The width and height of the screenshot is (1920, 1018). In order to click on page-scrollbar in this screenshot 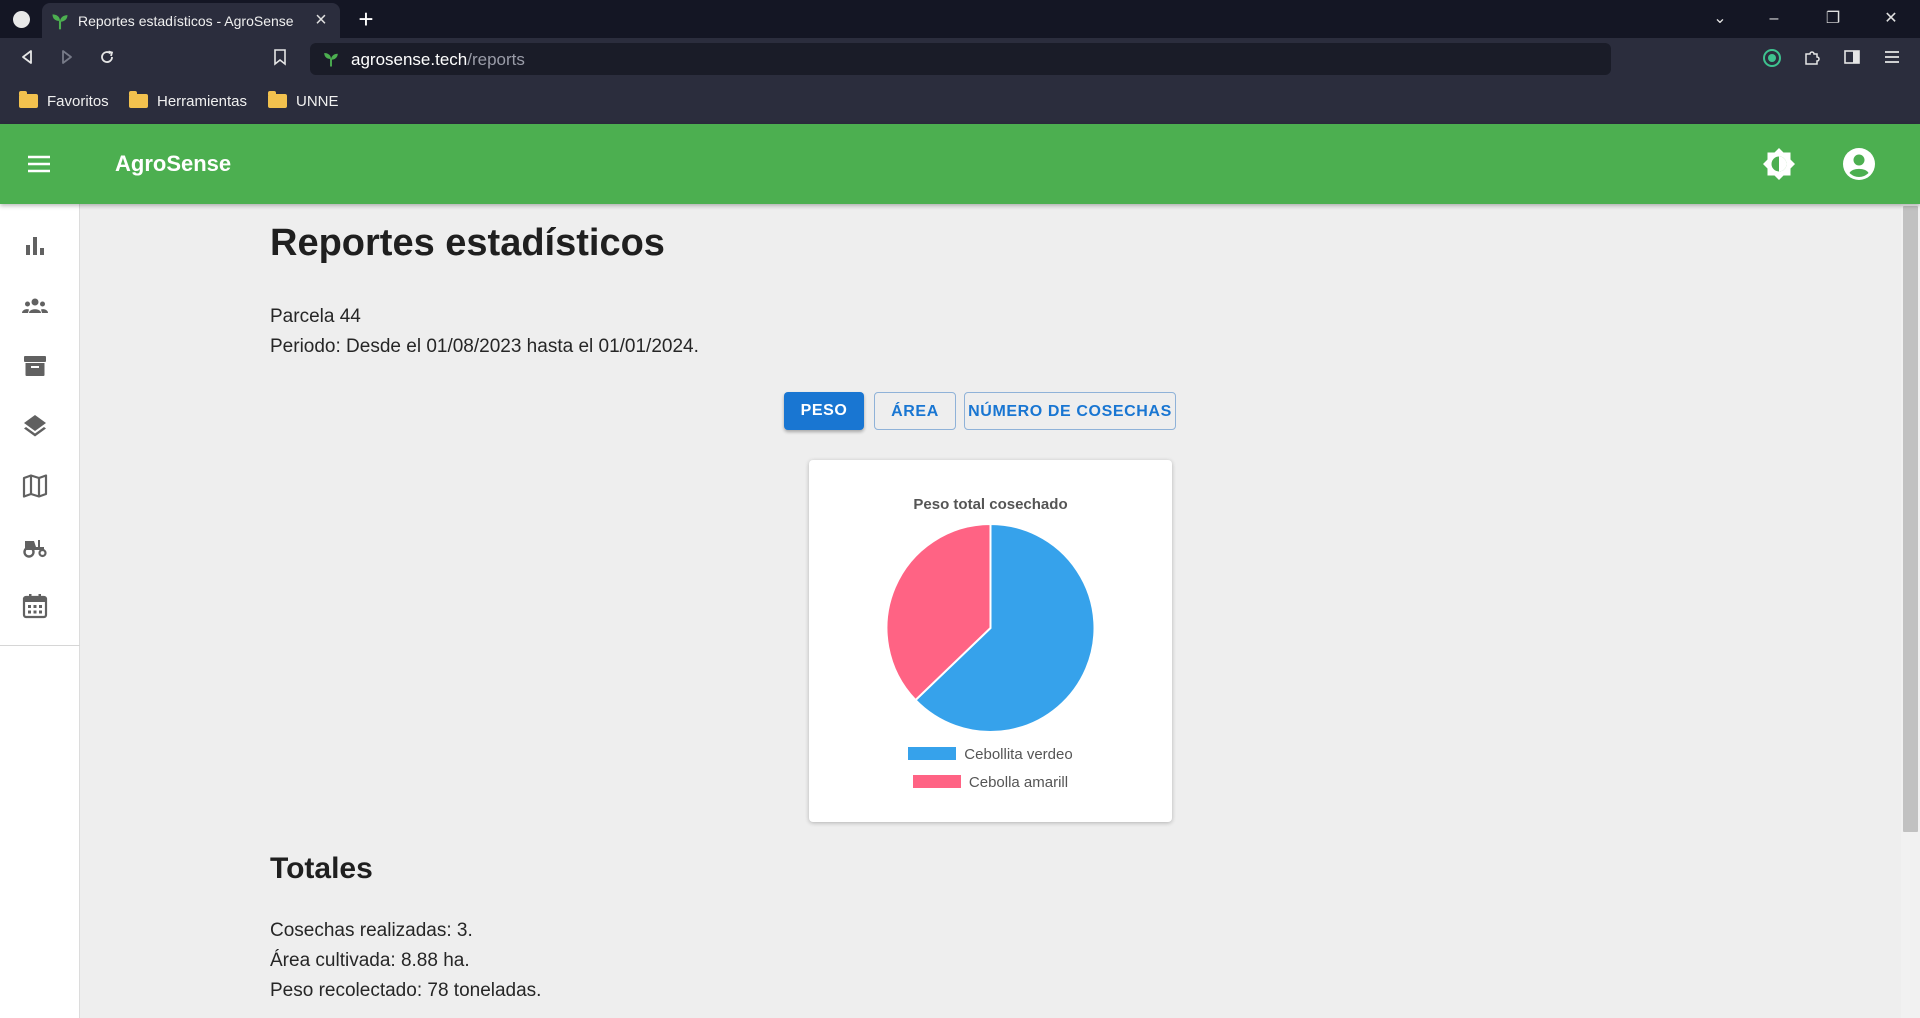, I will do `click(1910, 611)`.